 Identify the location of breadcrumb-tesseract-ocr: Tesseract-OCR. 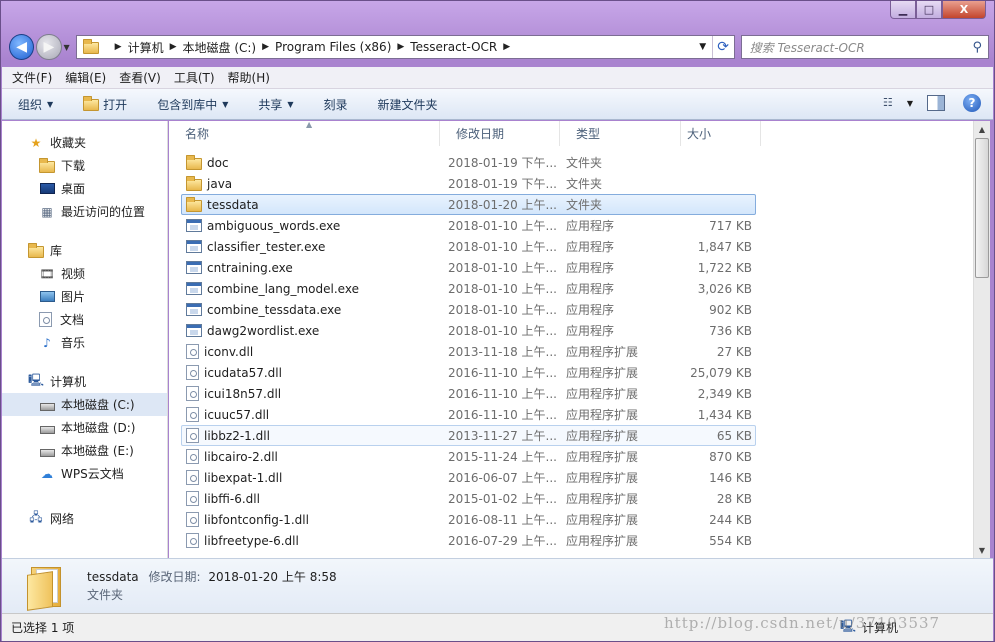
(453, 47).